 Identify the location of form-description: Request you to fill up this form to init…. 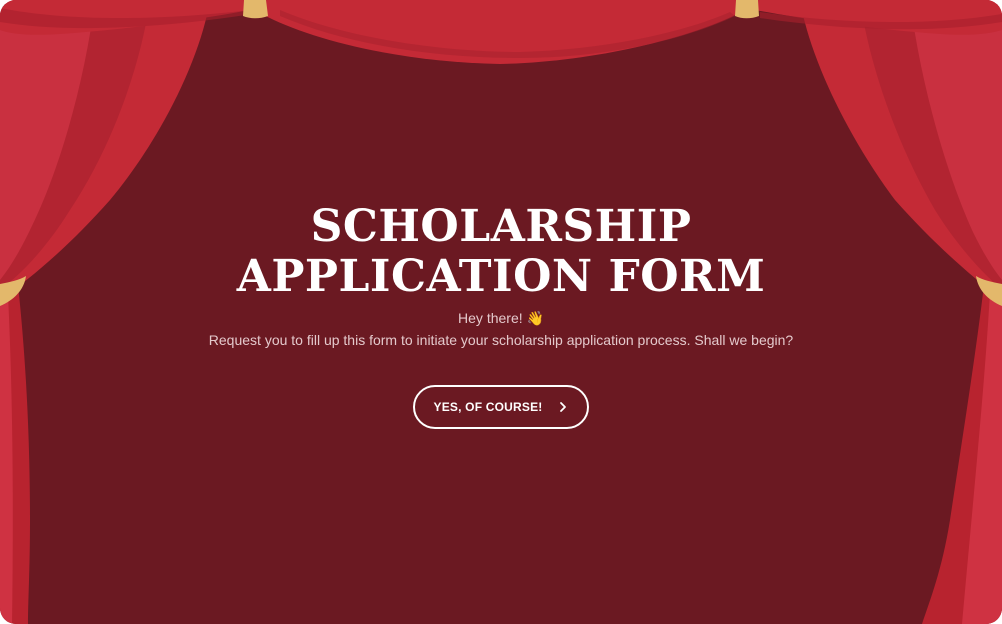
(501, 340).